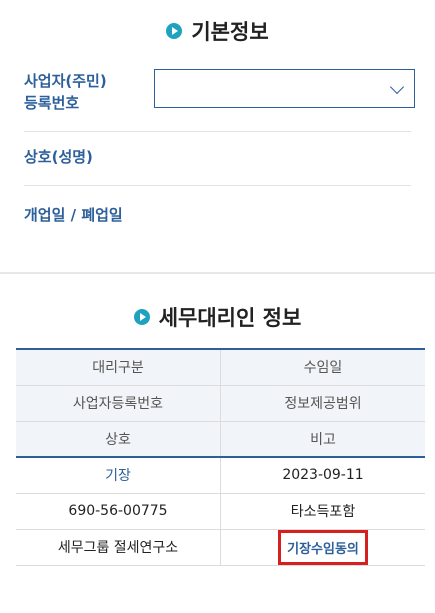  What do you see at coordinates (230, 318) in the screenshot?
I see `agent-info-title-text: 세무대리인 정보` at bounding box center [230, 318].